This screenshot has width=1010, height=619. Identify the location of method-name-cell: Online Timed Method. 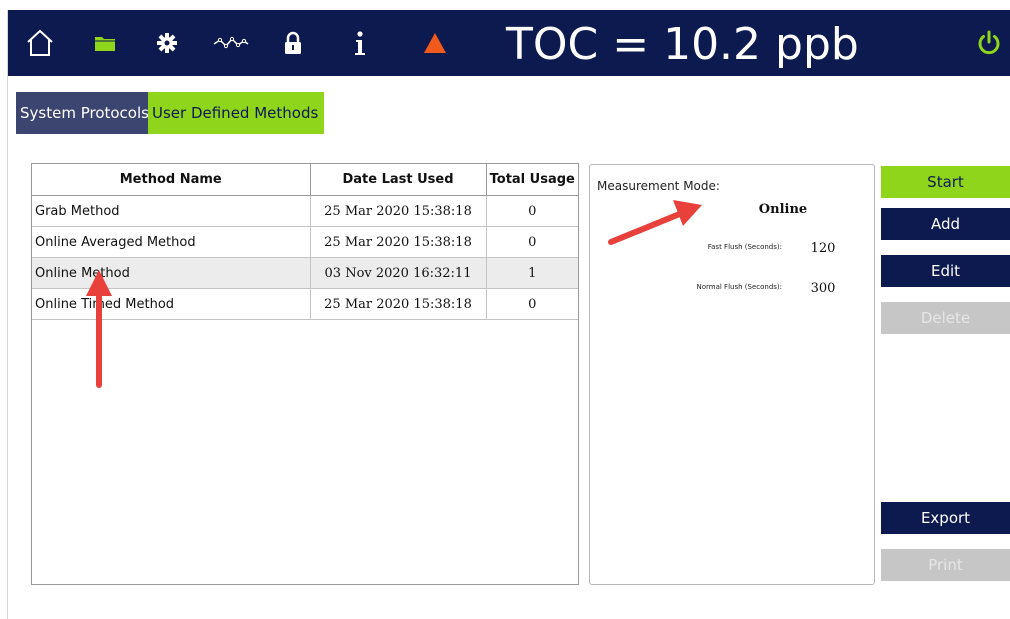
(171, 304).